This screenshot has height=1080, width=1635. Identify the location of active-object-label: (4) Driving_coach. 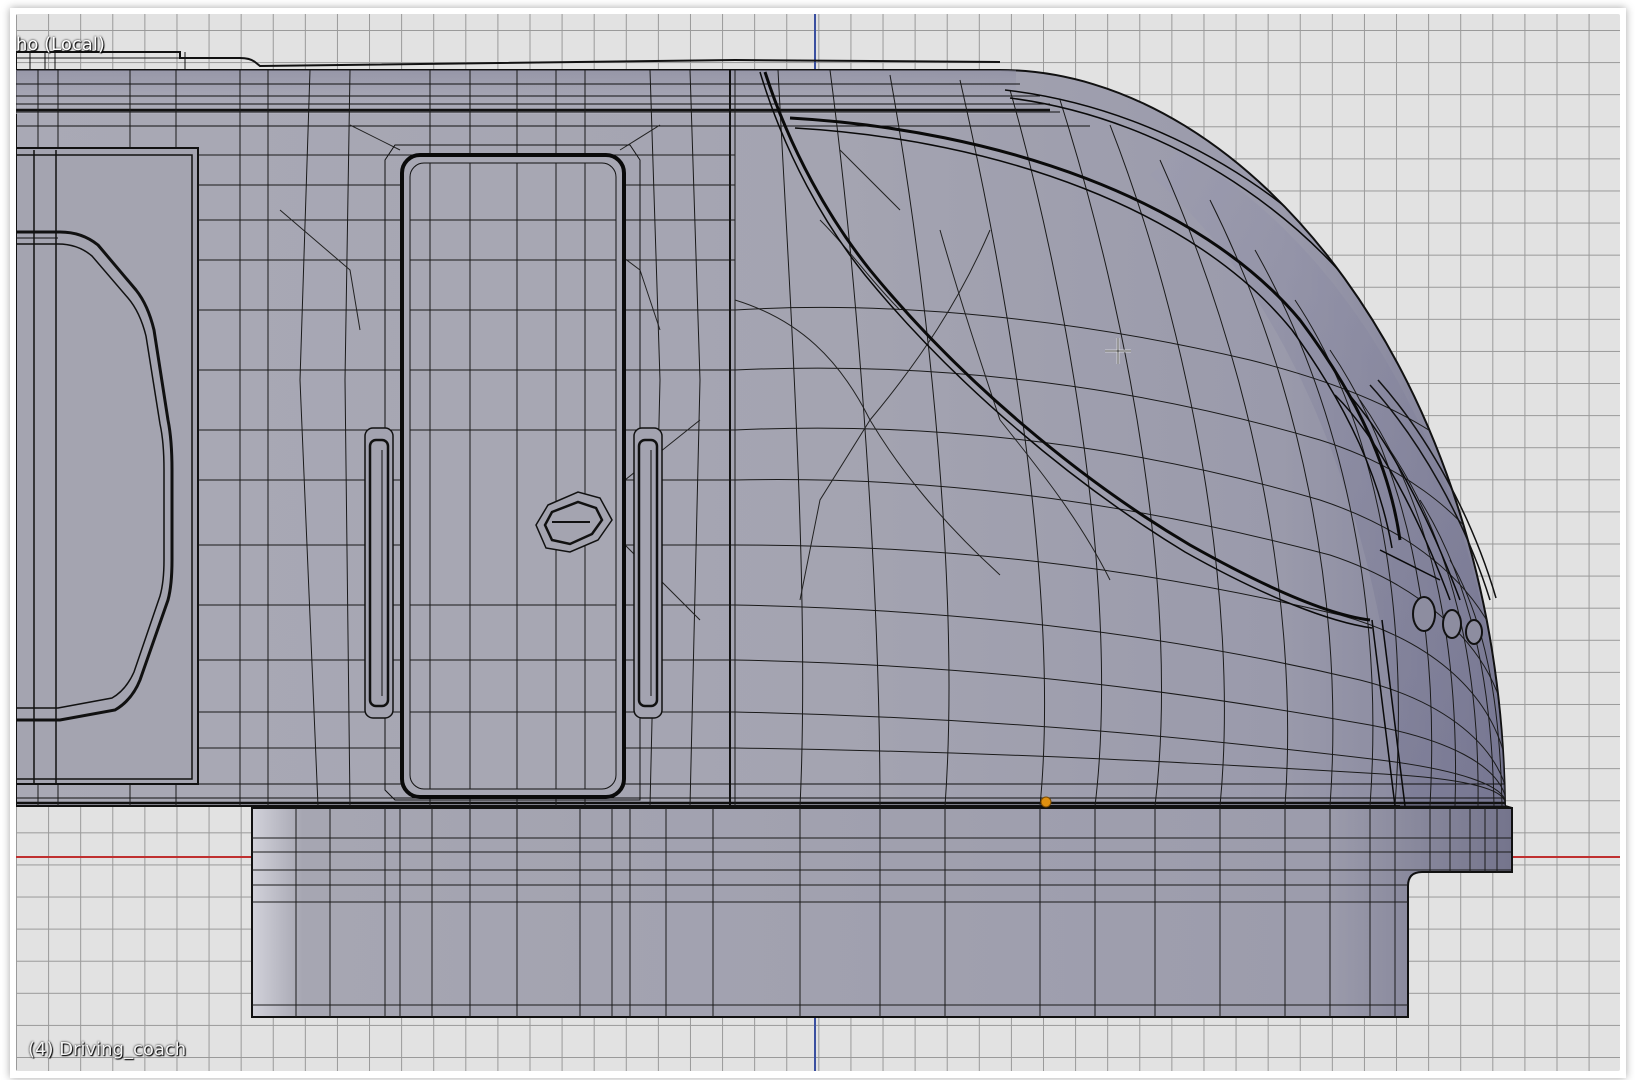
(107, 1049).